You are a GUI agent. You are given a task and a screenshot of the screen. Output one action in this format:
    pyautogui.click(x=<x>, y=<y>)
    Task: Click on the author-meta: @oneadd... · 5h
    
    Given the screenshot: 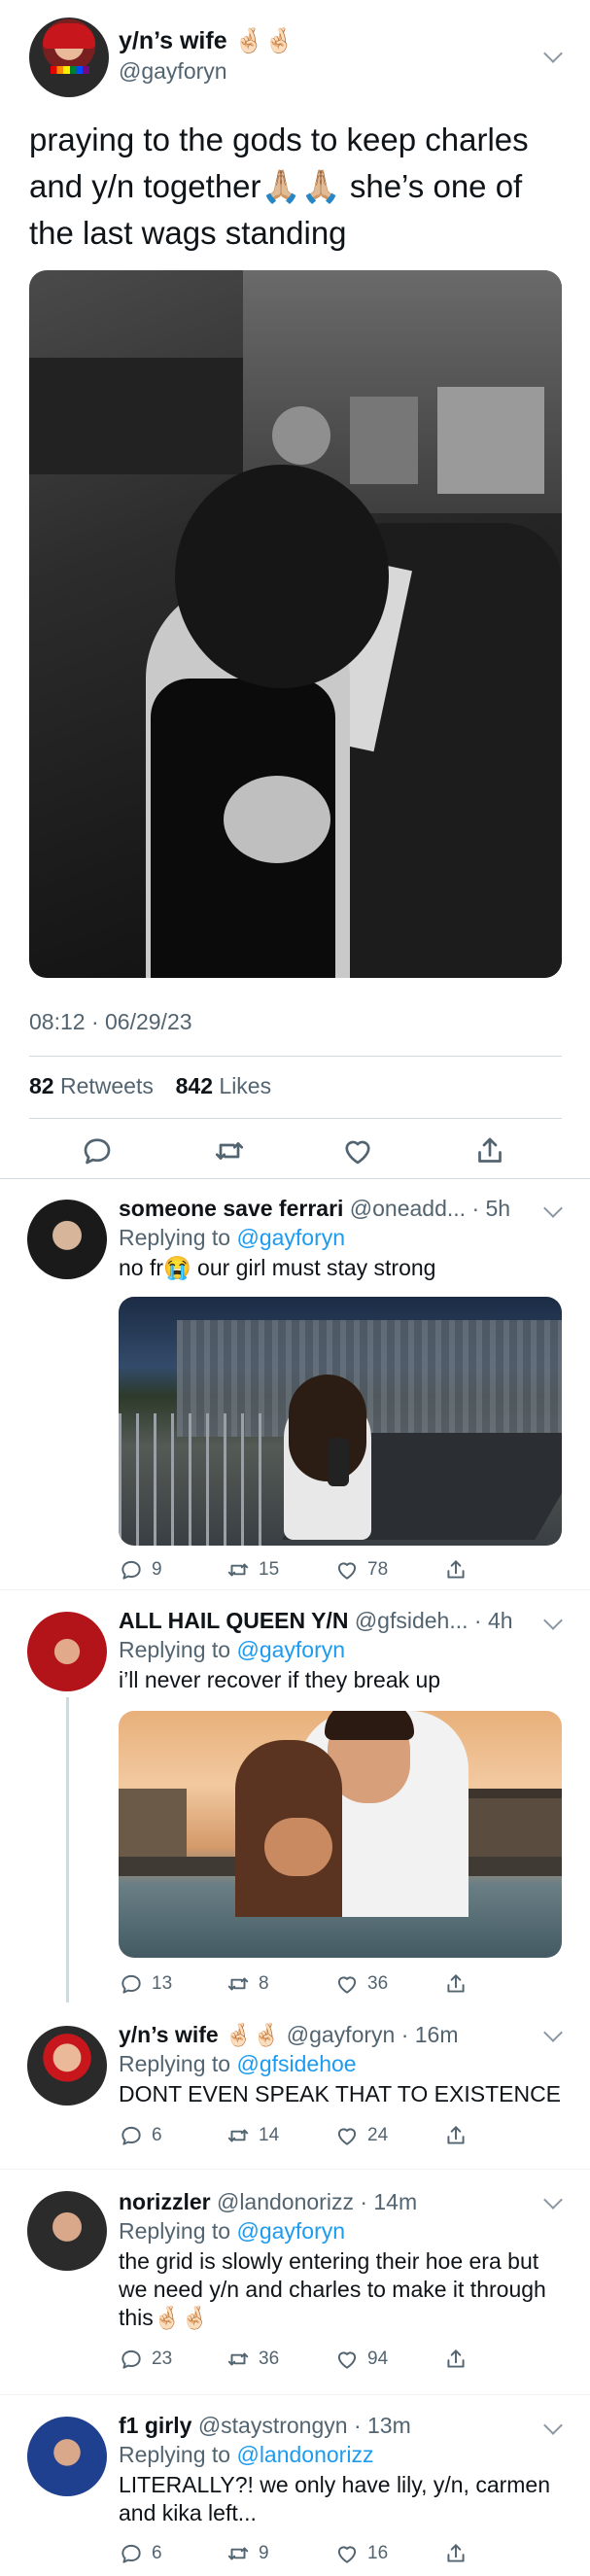 What is the action you would take?
    pyautogui.click(x=430, y=1209)
    